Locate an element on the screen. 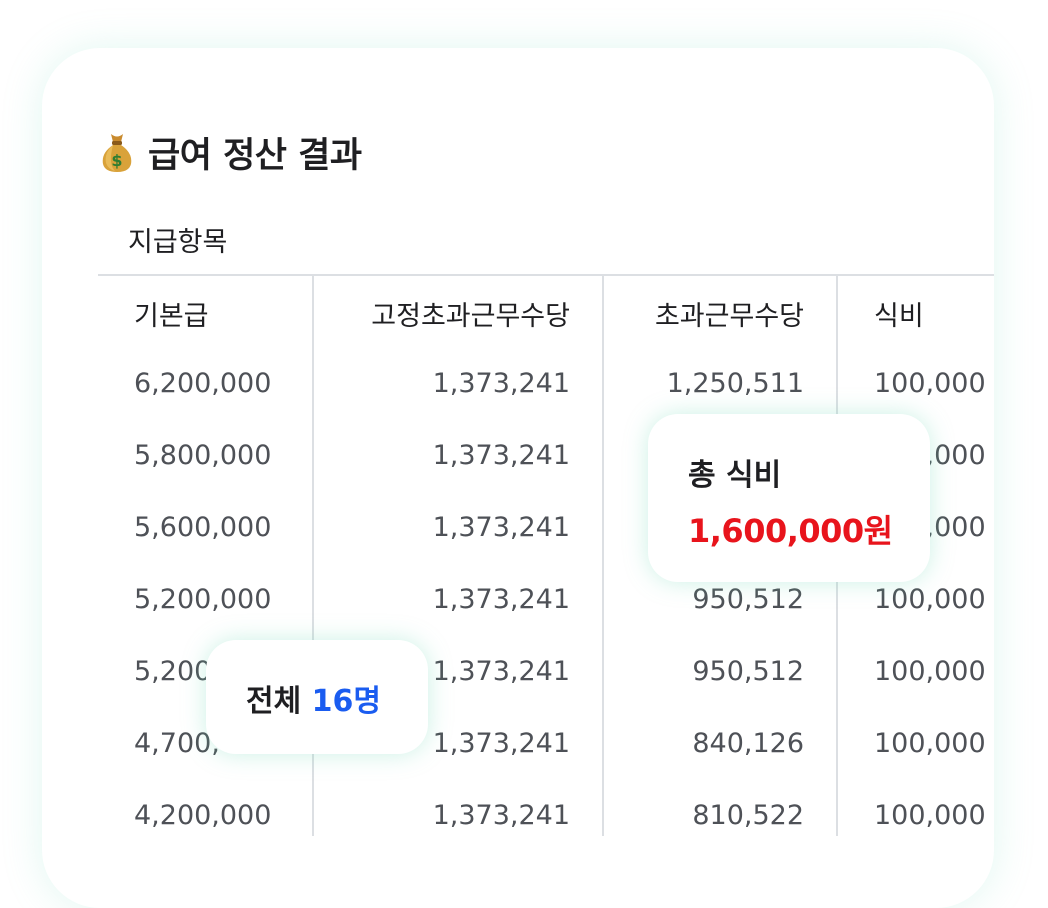 The width and height of the screenshot is (1048, 908). money-bag-icon: $ is located at coordinates (117, 153).